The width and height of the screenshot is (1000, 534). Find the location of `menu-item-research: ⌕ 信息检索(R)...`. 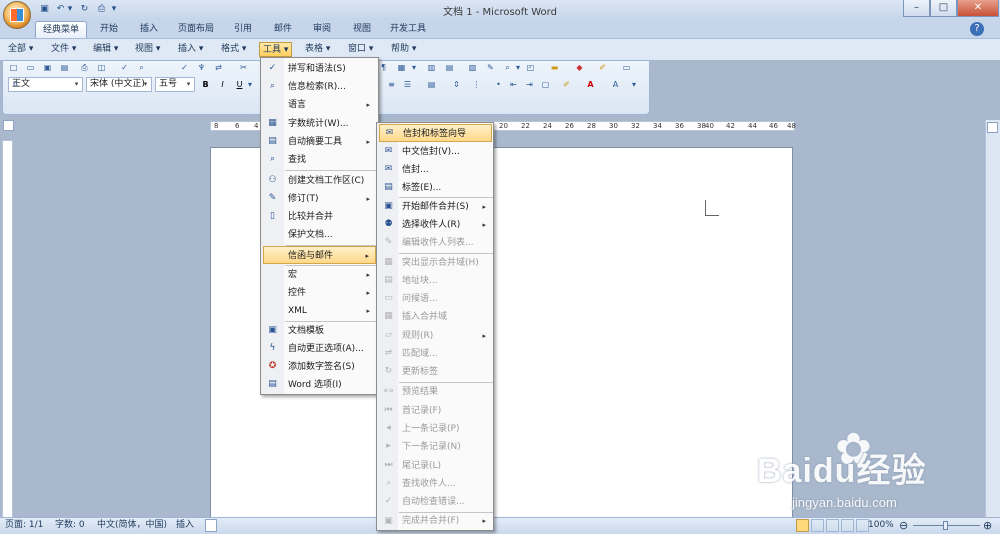

menu-item-research: ⌕ 信息检索(R)... is located at coordinates (319, 87).